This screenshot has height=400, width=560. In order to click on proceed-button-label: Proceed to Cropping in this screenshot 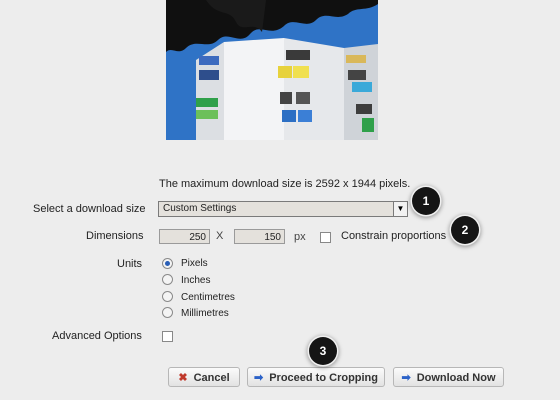, I will do `click(323, 378)`.